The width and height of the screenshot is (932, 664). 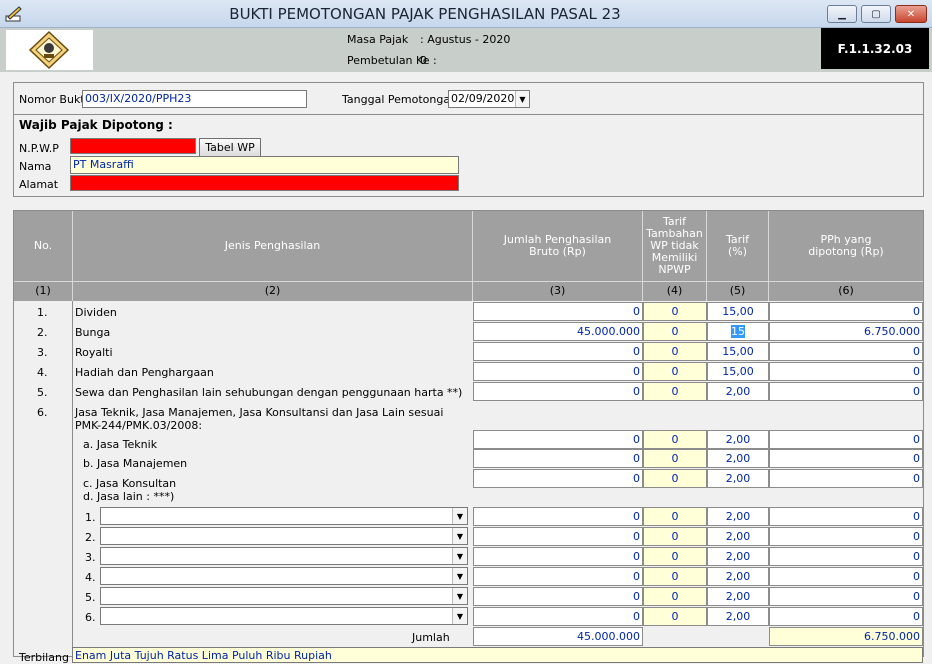 I want to click on row-3-tambahan-input: 0, so click(x=675, y=351).